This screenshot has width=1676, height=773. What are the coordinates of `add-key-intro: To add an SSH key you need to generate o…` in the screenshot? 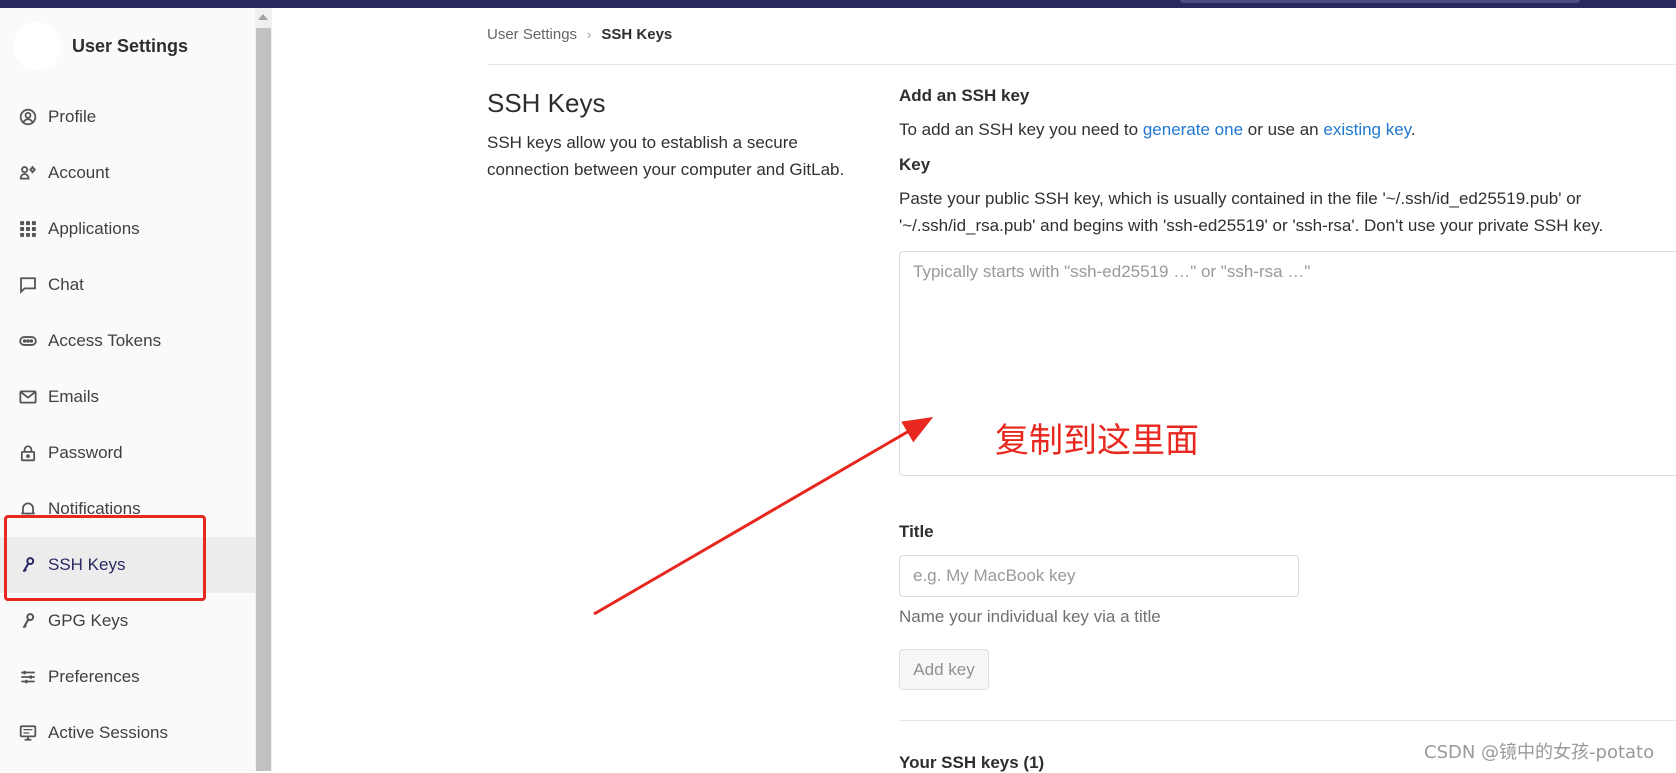 It's located at (1287, 130).